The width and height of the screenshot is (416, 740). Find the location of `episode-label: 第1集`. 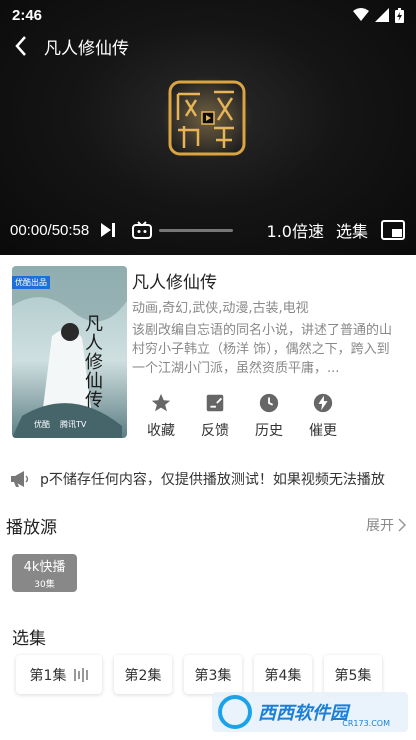

episode-label: 第1集 is located at coordinates (48, 675).